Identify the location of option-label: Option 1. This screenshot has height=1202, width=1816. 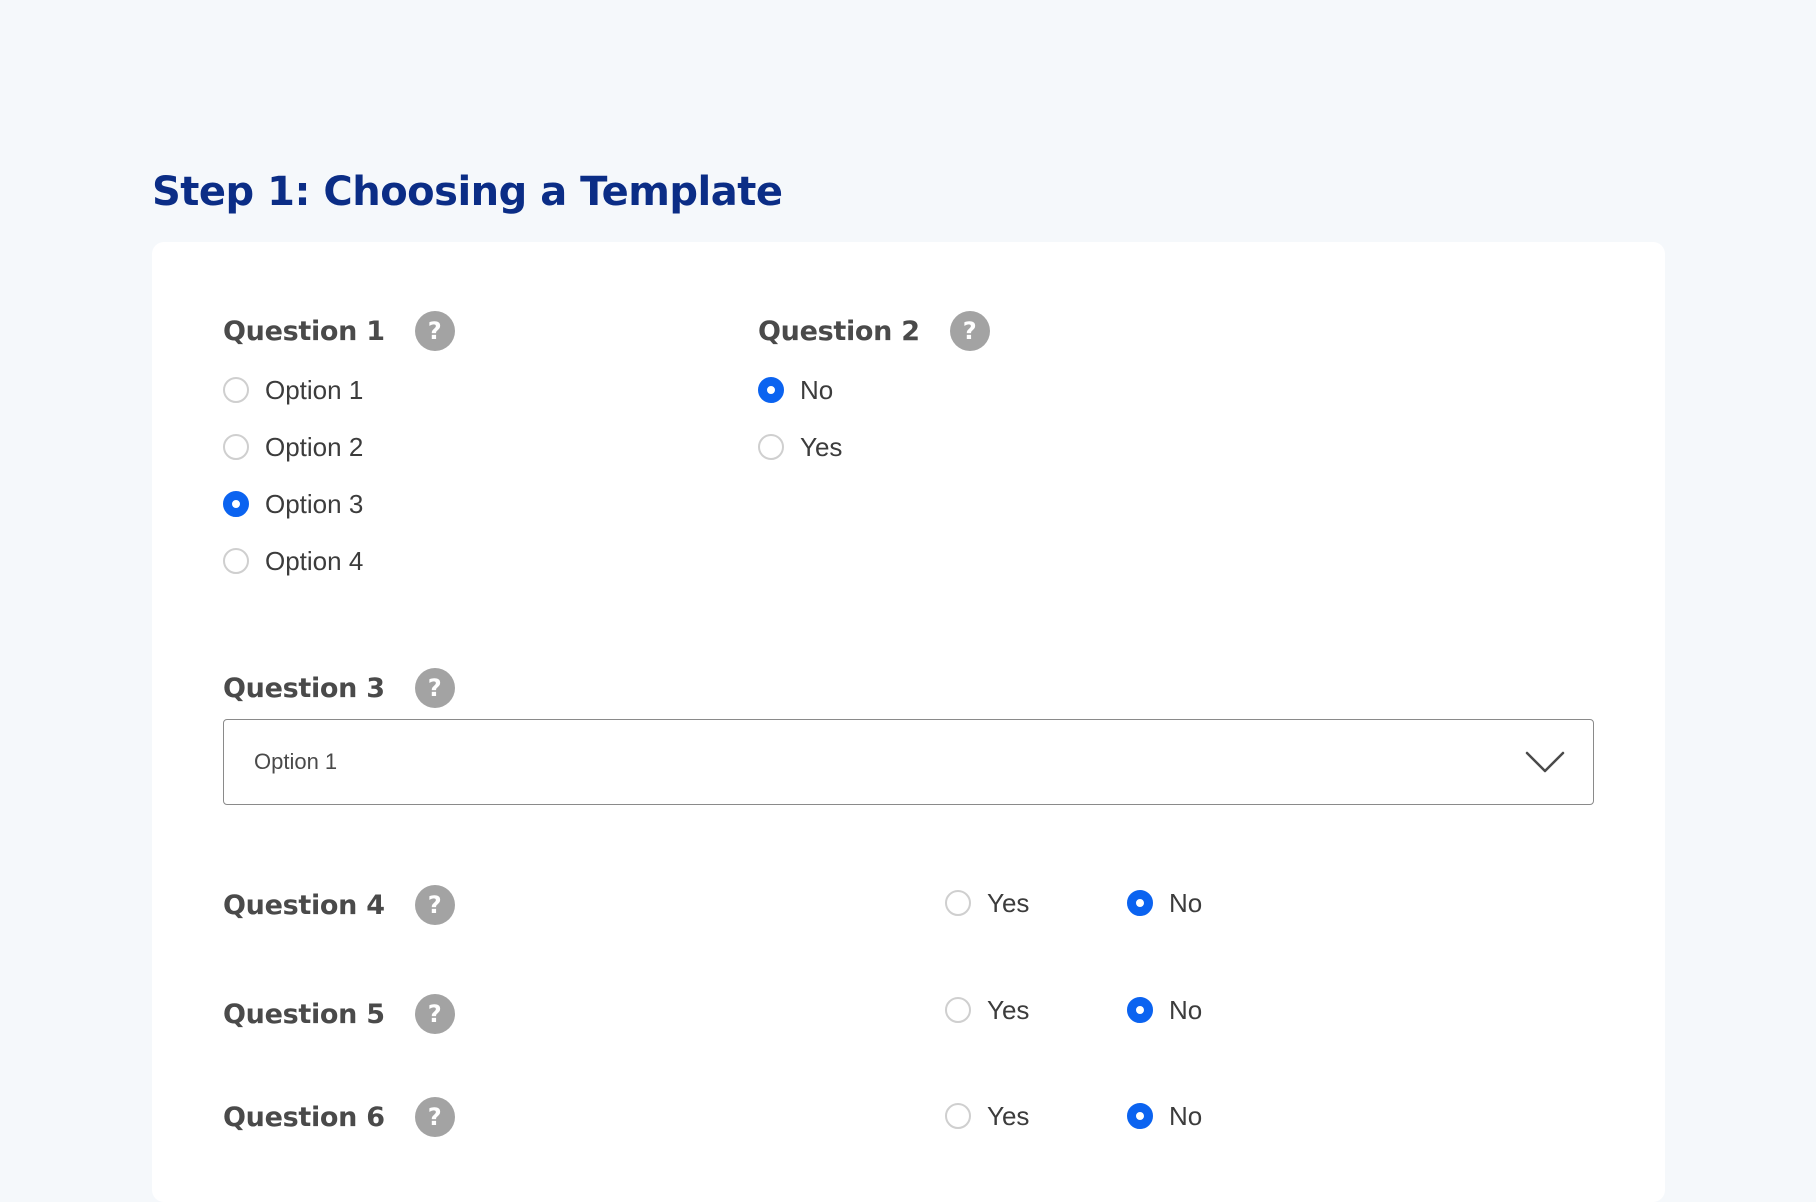
(314, 389).